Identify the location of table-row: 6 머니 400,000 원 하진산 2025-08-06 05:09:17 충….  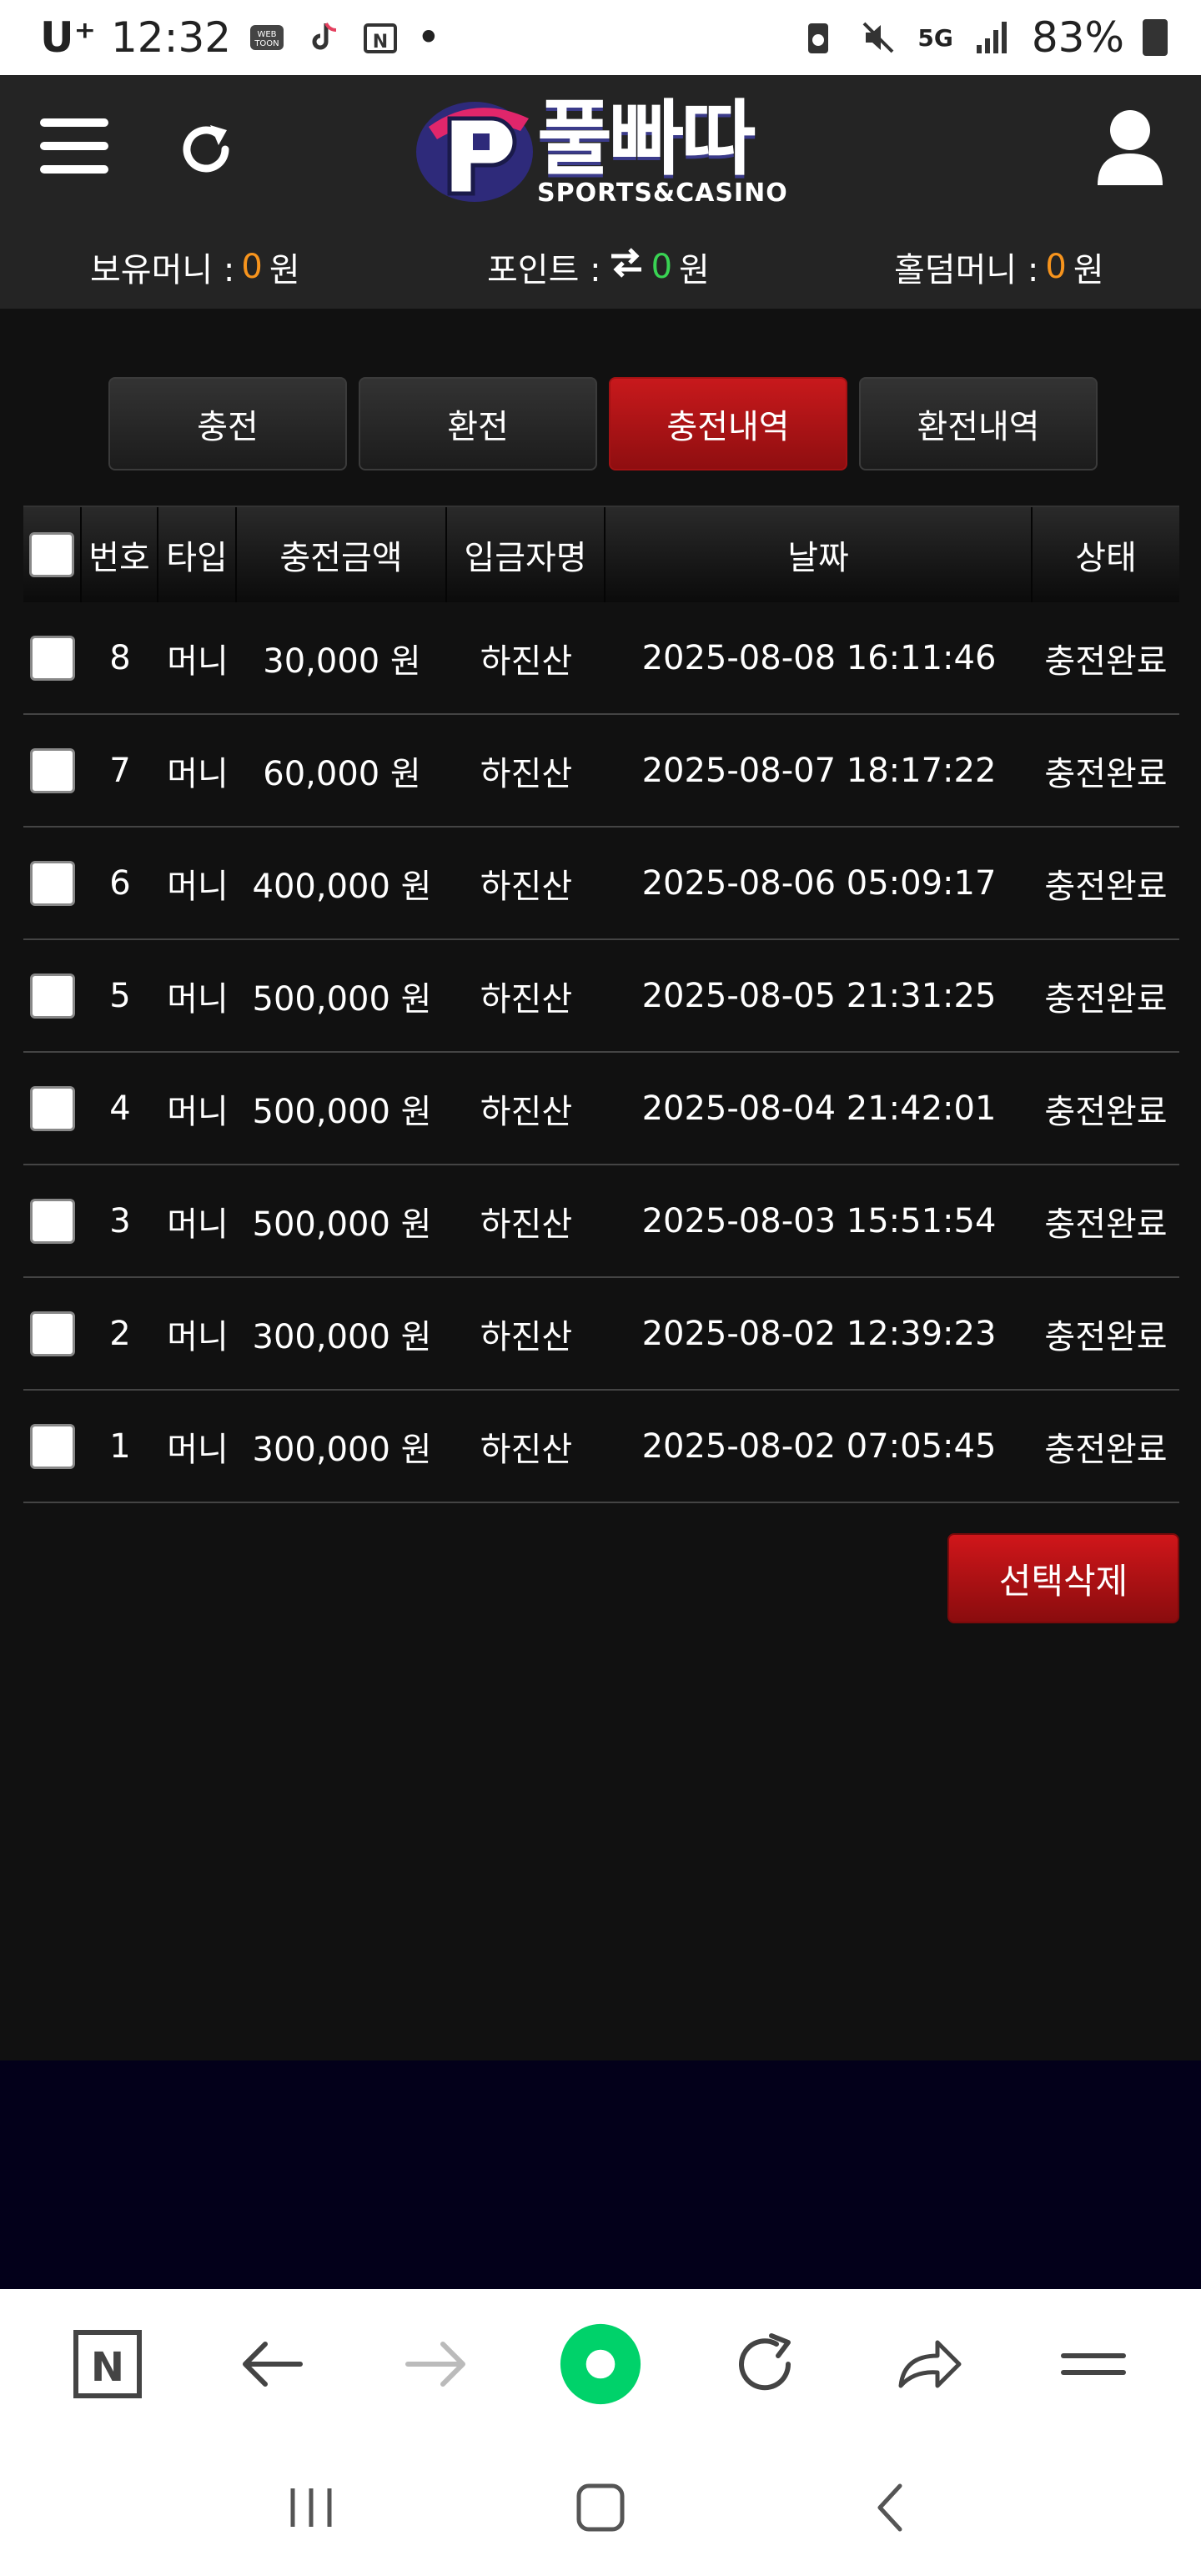
(601, 884).